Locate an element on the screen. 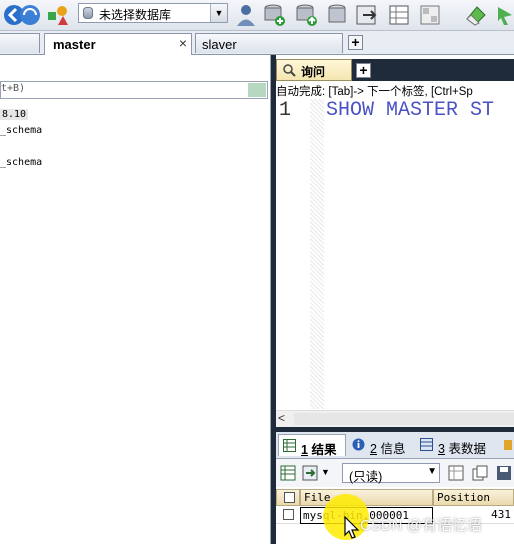 The image size is (514, 544). tab-table-data-number: 3 is located at coordinates (441, 449).